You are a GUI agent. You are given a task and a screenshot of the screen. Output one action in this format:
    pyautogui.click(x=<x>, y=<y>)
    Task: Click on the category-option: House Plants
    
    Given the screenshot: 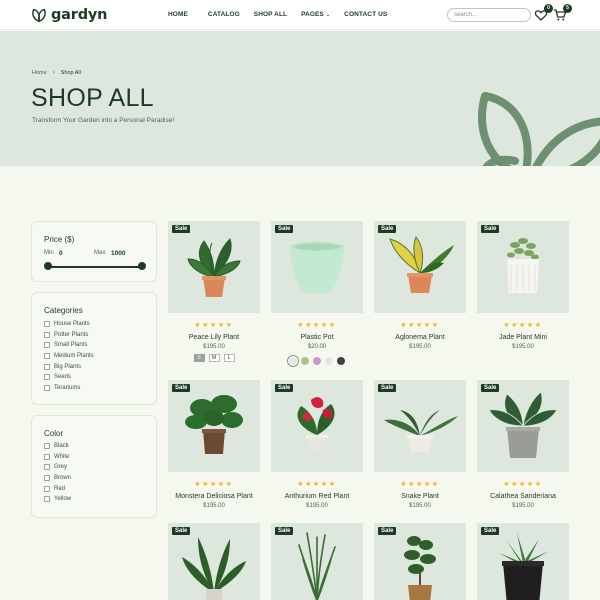 What is the action you would take?
    pyautogui.click(x=69, y=324)
    